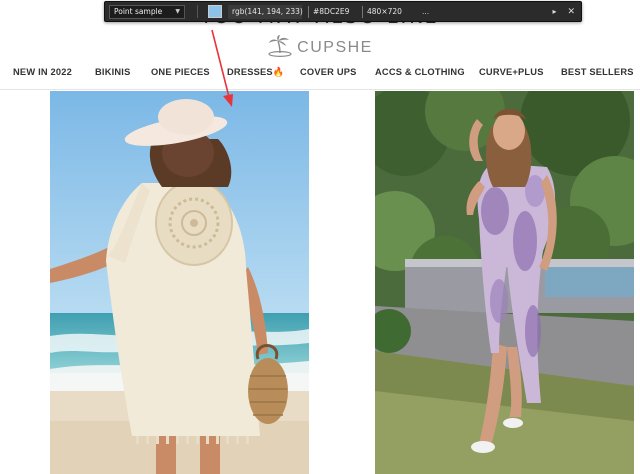 This screenshot has width=640, height=474. What do you see at coordinates (511, 72) in the screenshot?
I see `nav-item-curve-plus: CURVE+PLUS` at bounding box center [511, 72].